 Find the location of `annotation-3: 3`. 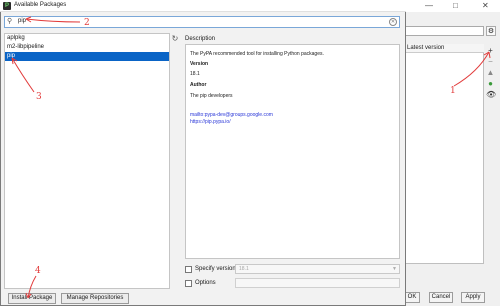

annotation-3: 3 is located at coordinates (39, 97).